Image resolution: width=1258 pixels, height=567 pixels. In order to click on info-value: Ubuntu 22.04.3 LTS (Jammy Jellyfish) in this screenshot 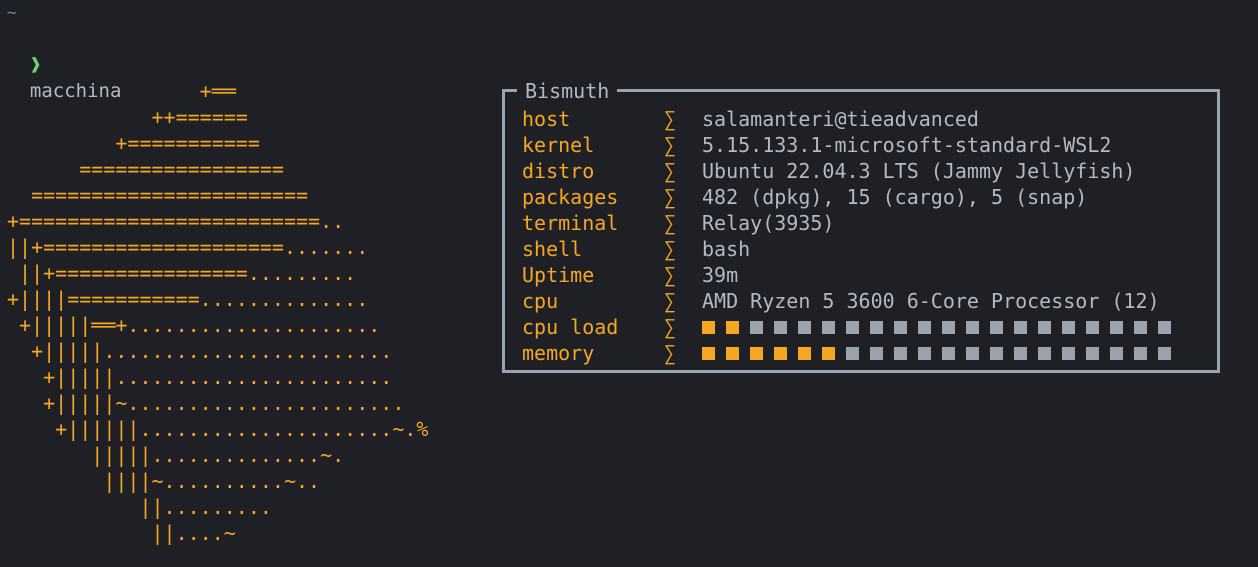, I will do `click(919, 171)`.